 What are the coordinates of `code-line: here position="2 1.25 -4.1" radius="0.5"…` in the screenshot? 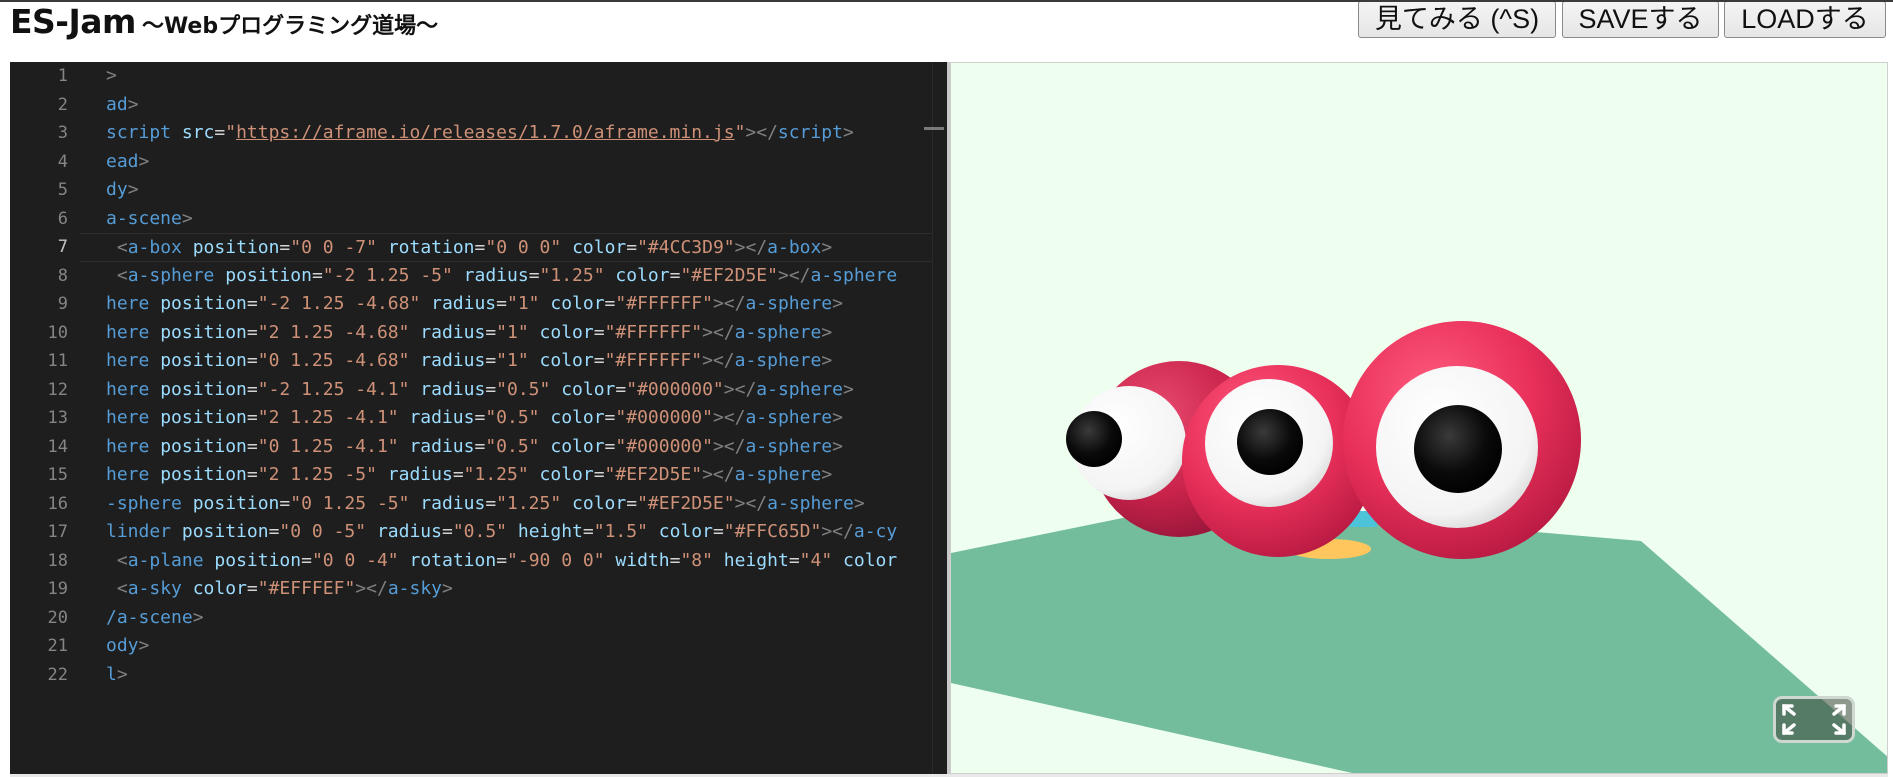 It's located at (474, 418).